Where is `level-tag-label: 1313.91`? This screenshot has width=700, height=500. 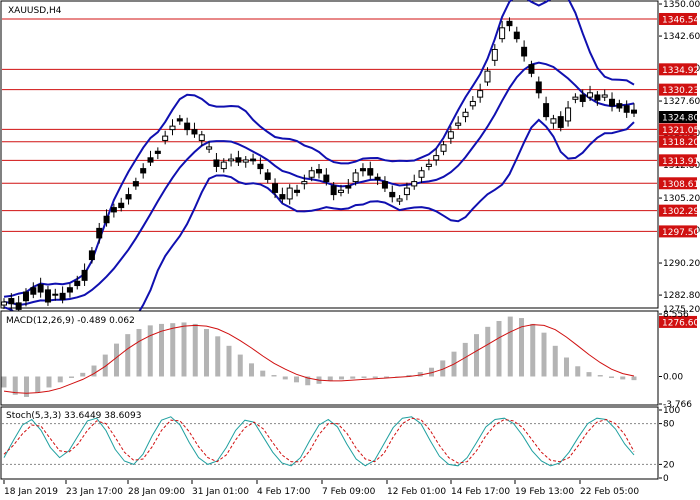
level-tag-label: 1313.91 is located at coordinates (680, 162).